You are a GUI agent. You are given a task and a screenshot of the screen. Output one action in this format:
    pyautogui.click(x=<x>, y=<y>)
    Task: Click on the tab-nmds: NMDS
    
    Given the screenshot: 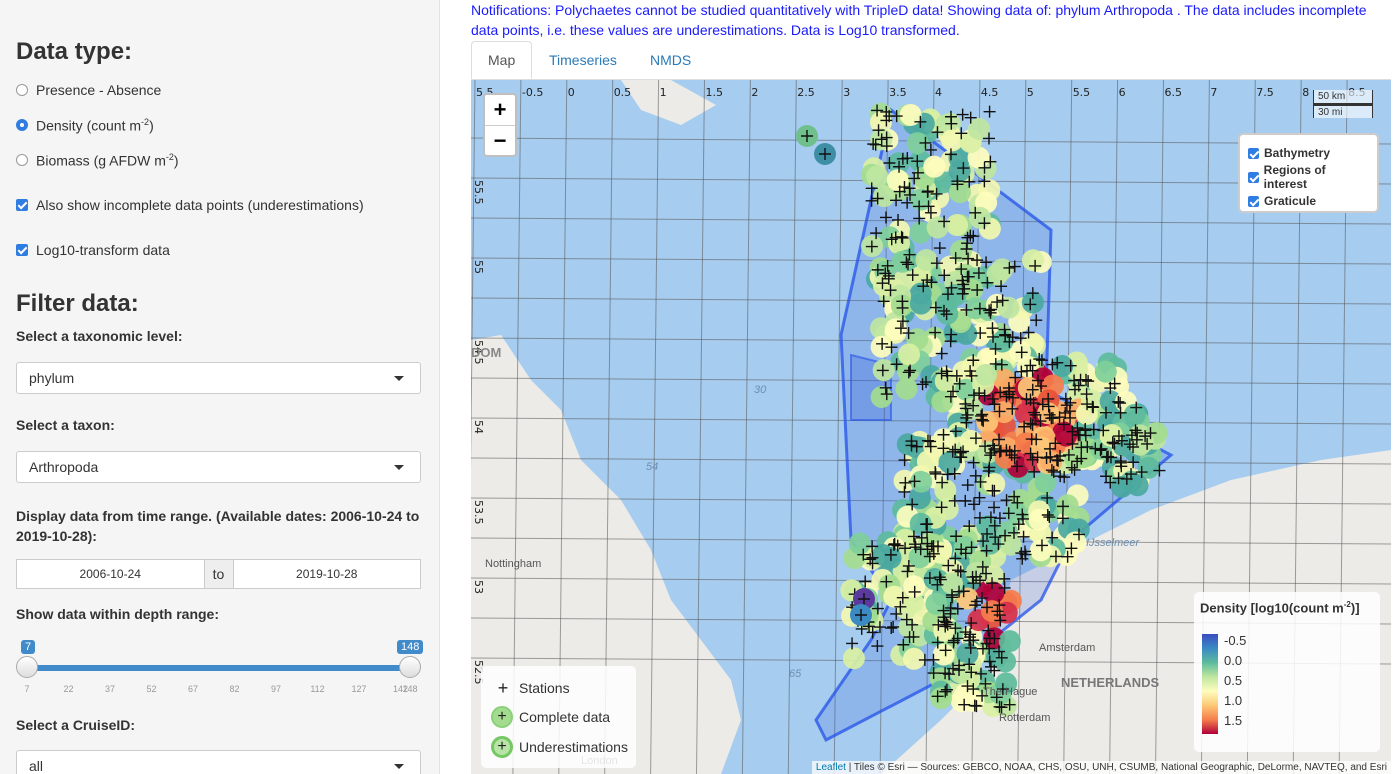 What is the action you would take?
    pyautogui.click(x=670, y=60)
    